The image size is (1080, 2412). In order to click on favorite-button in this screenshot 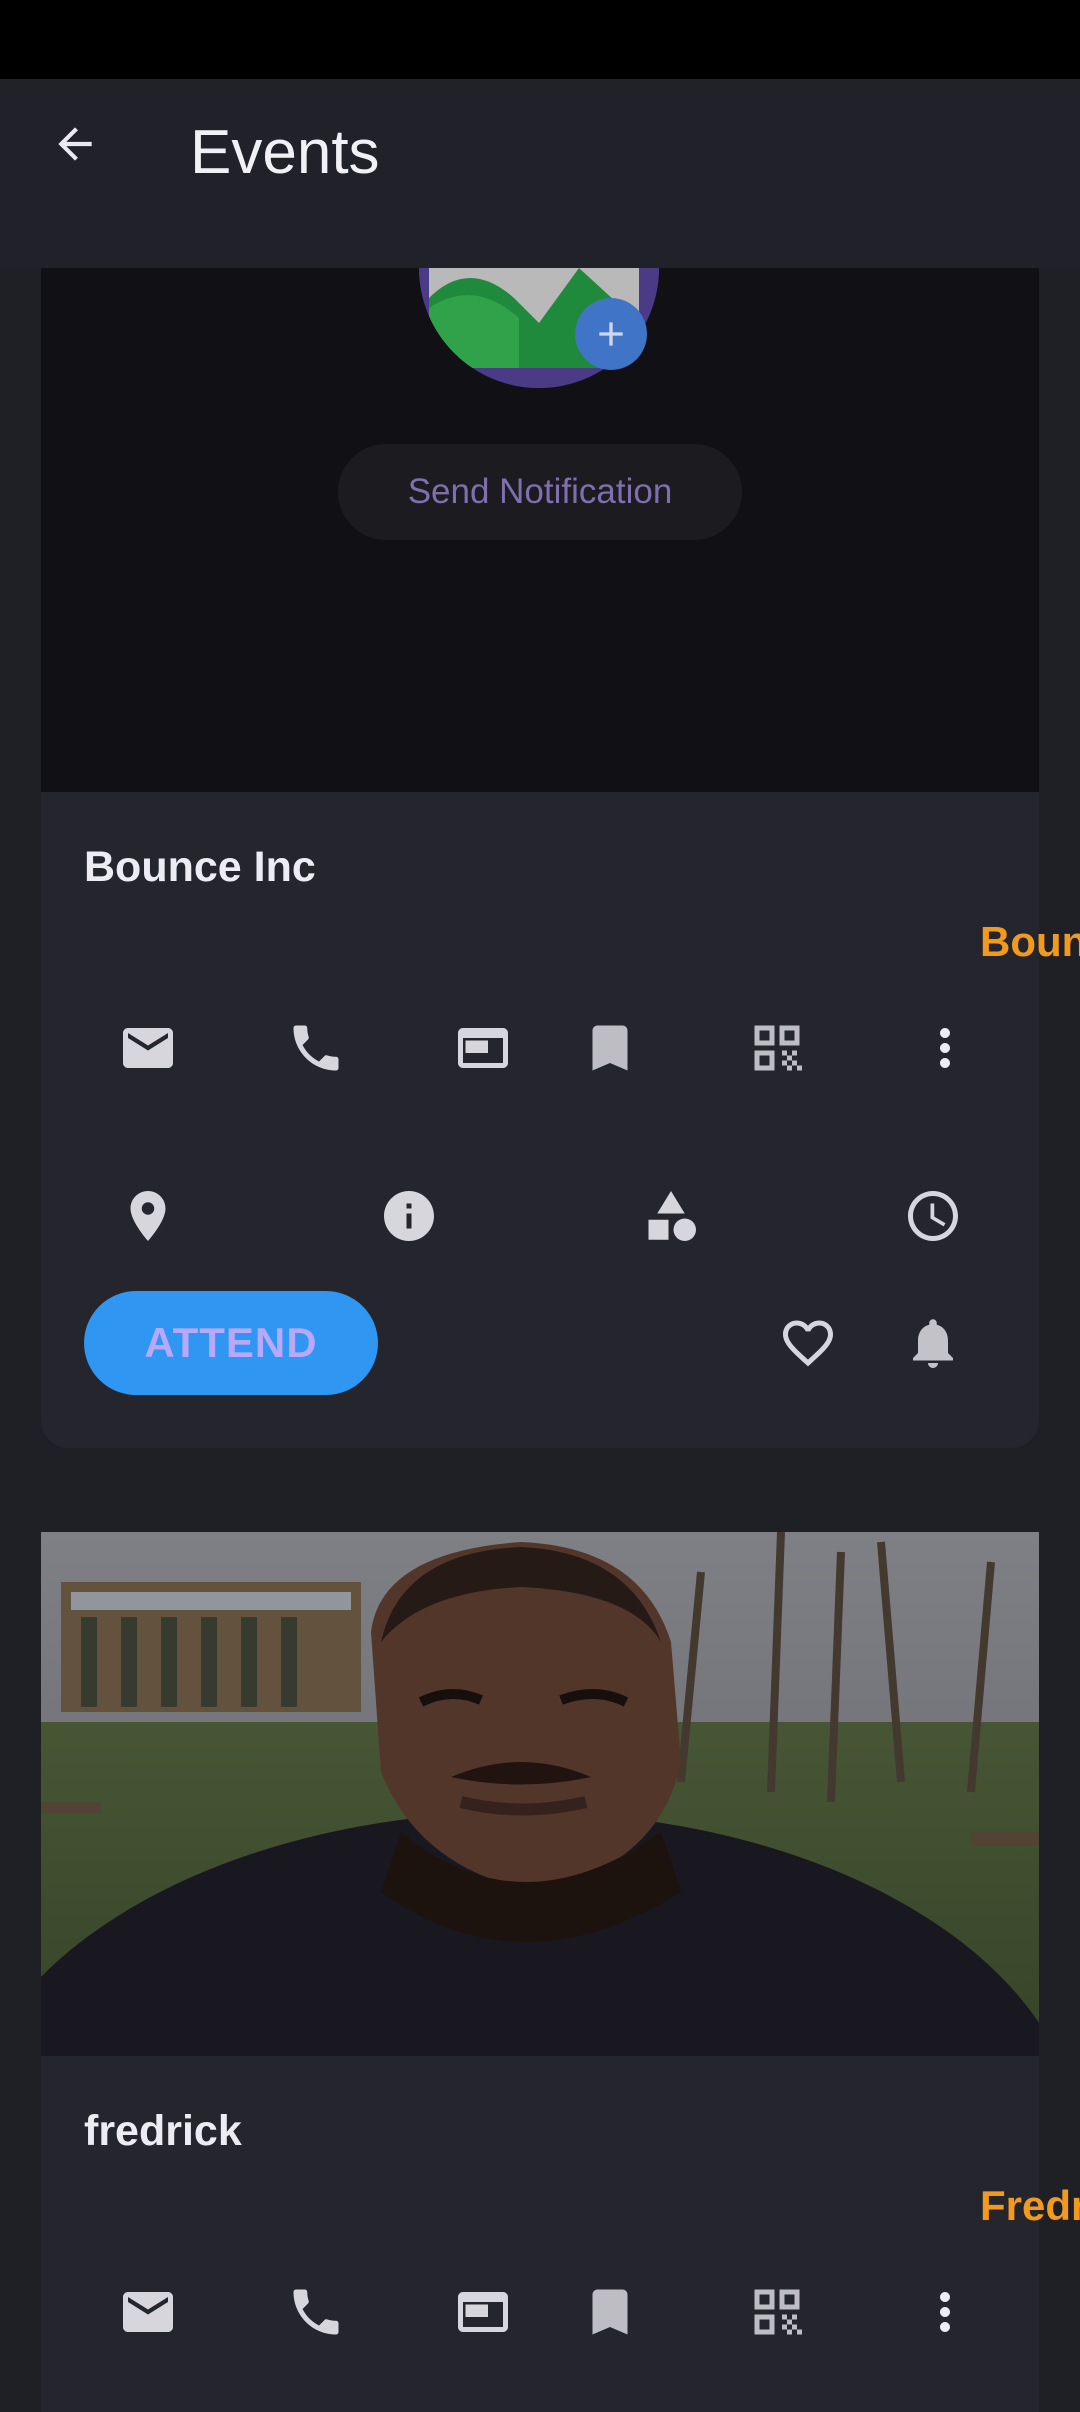, I will do `click(808, 1343)`.